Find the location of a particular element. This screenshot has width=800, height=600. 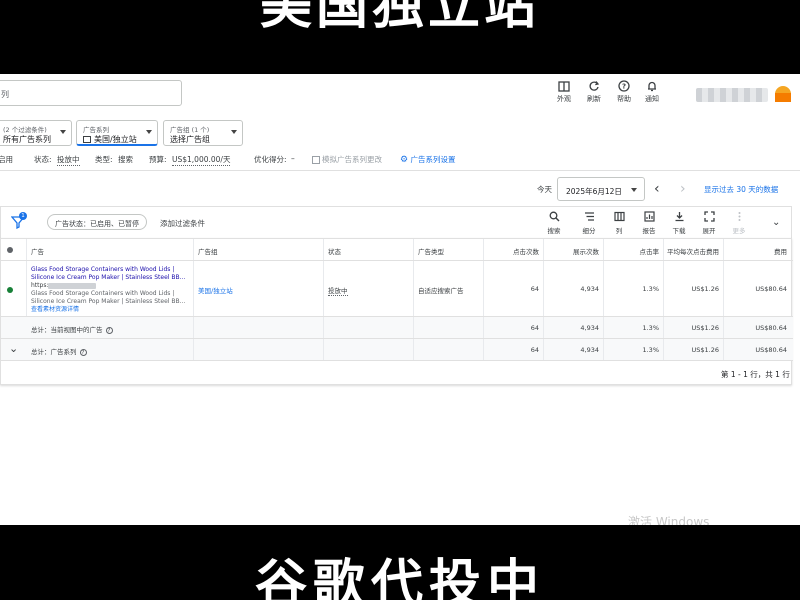

date-range-value: 2025年6月12日 is located at coordinates (594, 191).